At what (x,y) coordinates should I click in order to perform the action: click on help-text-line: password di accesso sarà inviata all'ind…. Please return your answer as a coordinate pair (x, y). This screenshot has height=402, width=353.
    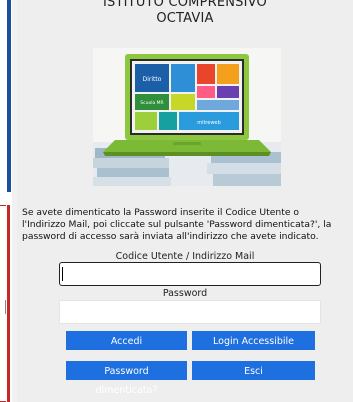
    Looking at the image, I should click on (170, 236).